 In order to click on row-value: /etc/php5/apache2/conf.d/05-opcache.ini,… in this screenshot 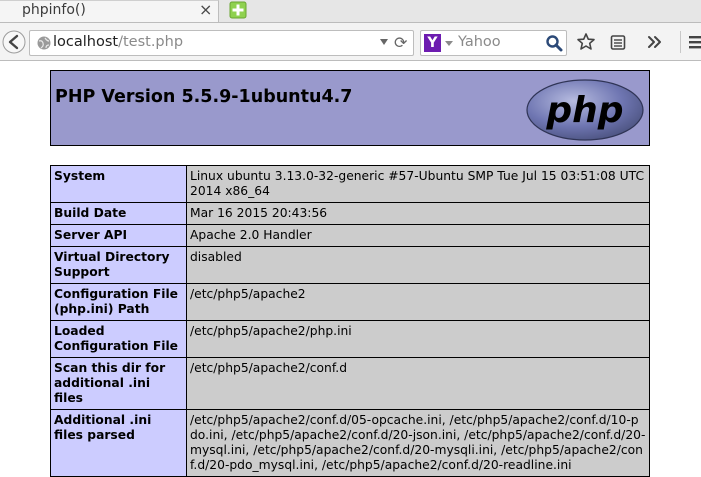, I will do `click(418, 443)`.